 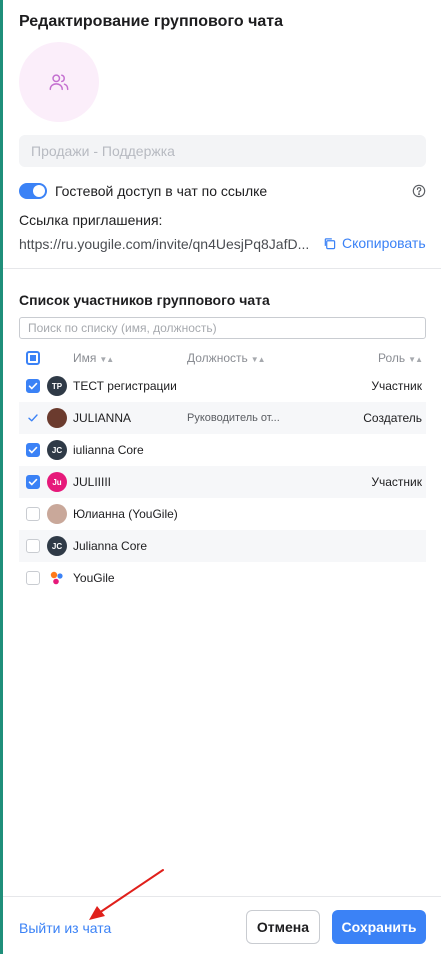 I want to click on help-icon, so click(x=419, y=191).